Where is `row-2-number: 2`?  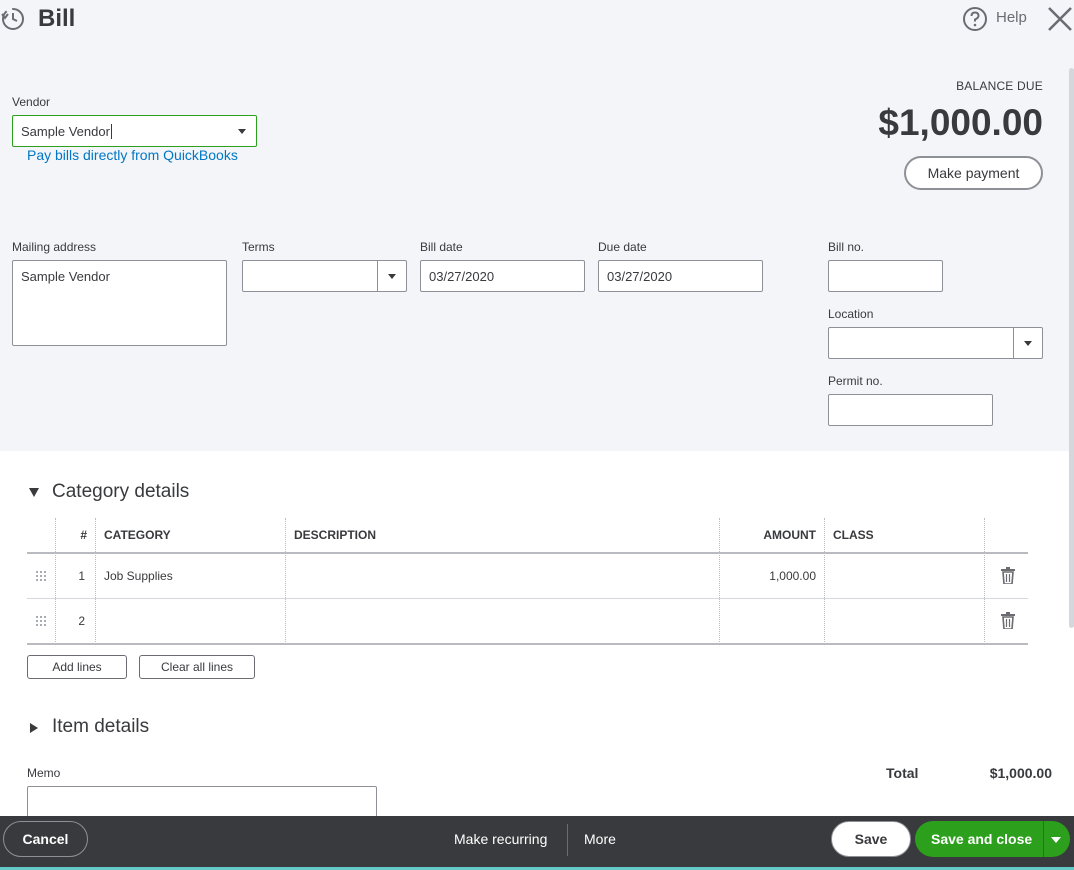
row-2-number: 2 is located at coordinates (81, 621).